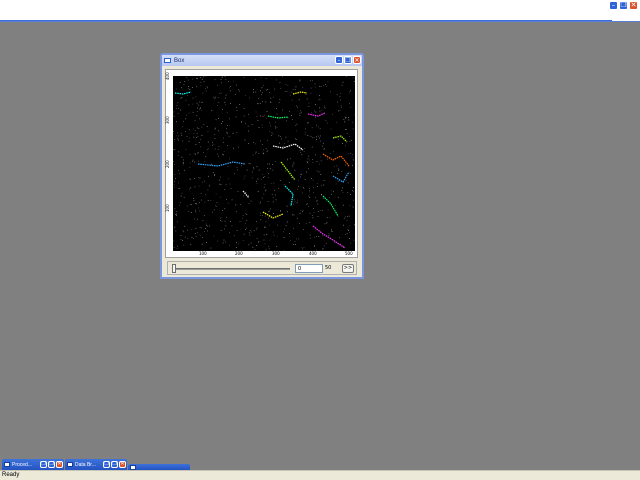 This screenshot has height=480, width=640. What do you see at coordinates (348, 60) in the screenshot?
I see `window-restore-button: ❐` at bounding box center [348, 60].